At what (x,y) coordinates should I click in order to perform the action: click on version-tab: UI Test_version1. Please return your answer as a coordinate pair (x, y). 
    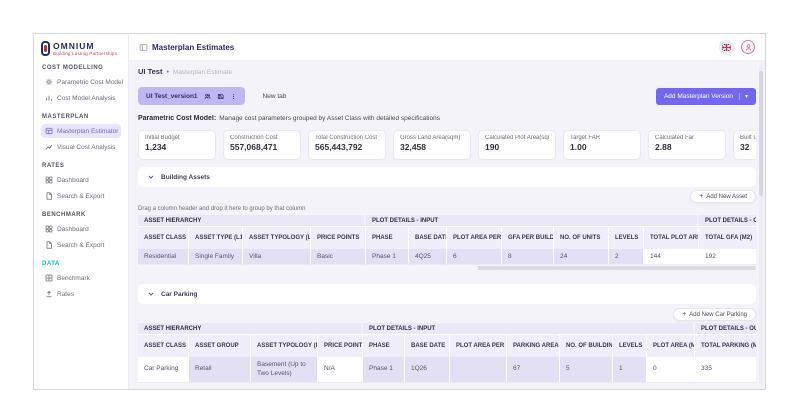
    Looking at the image, I should click on (191, 96).